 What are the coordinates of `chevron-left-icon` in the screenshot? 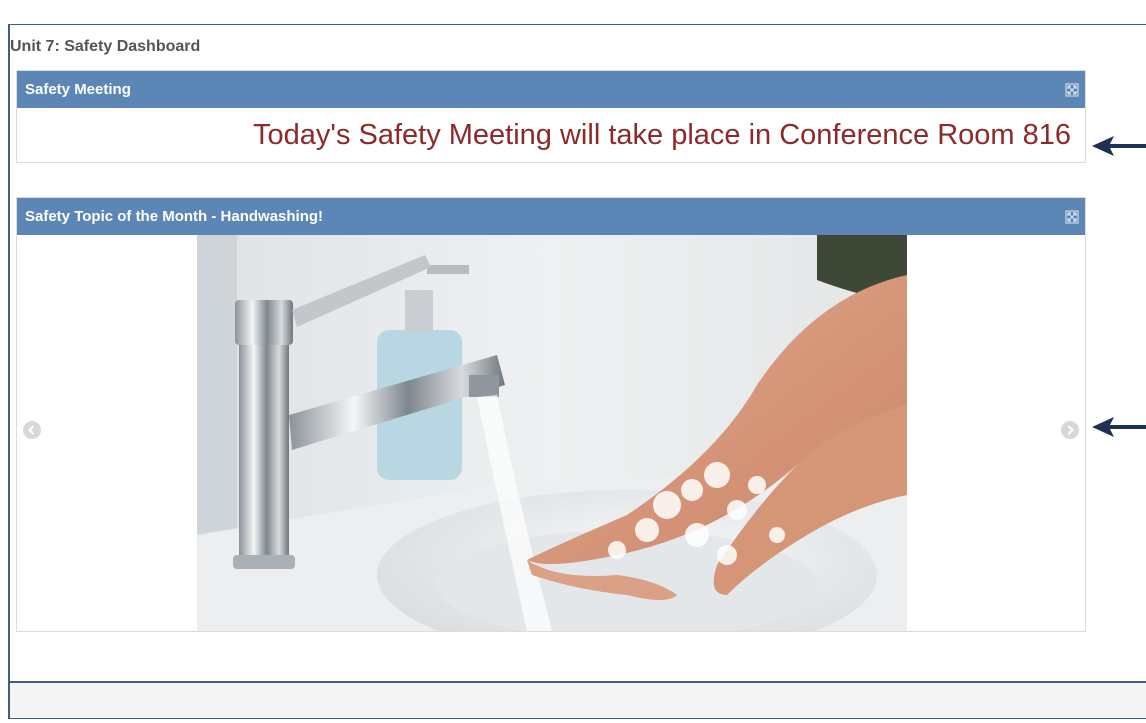 It's located at (31, 430).